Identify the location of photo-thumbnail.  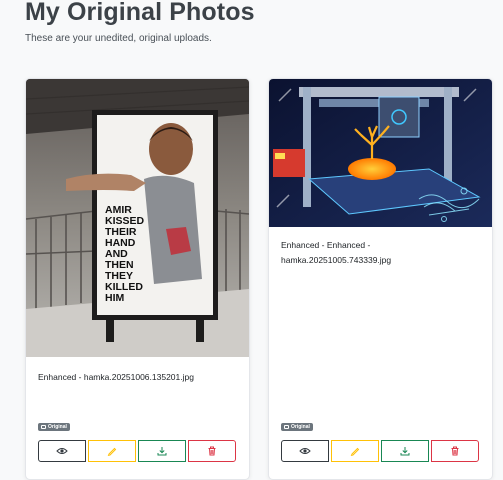
(380, 153).